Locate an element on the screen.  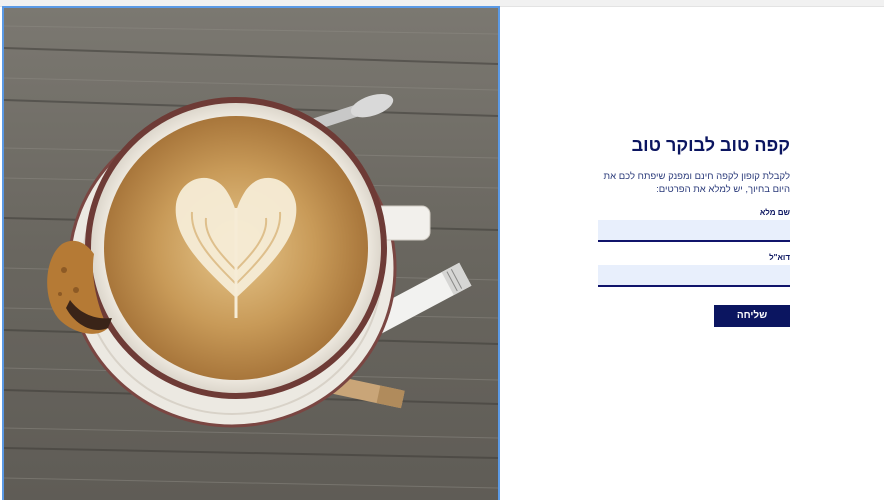
full-name-input is located at coordinates (694, 231).